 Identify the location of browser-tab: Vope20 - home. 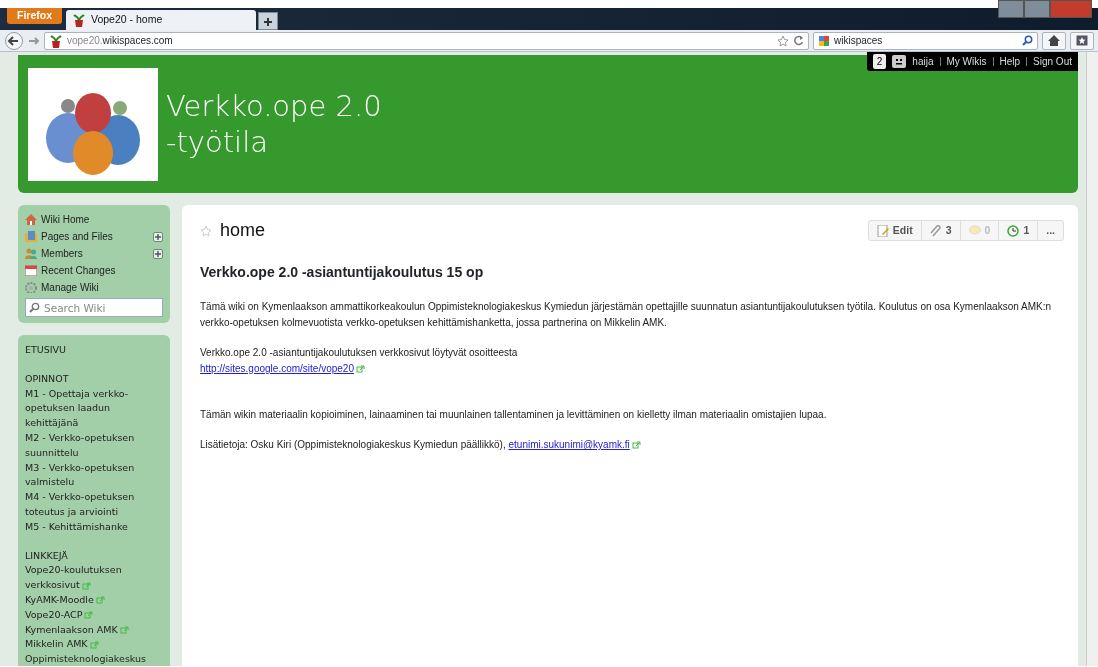
(161, 20).